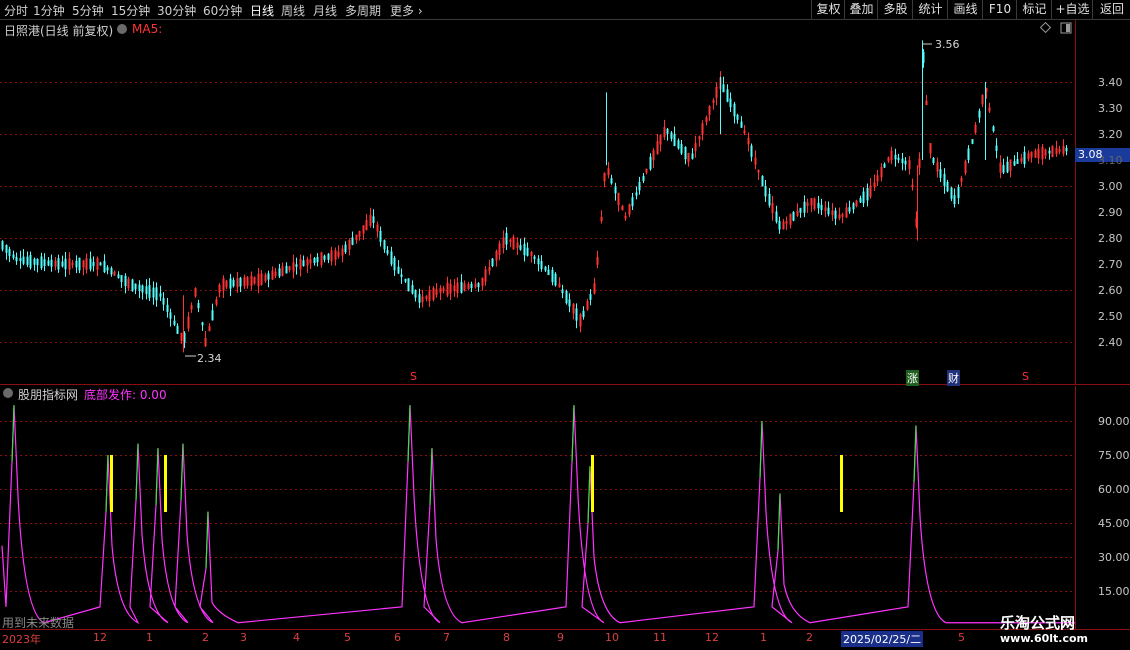 The image size is (1130, 650). Describe the element at coordinates (296, 637) in the screenshot. I see `x-label: 4` at that location.